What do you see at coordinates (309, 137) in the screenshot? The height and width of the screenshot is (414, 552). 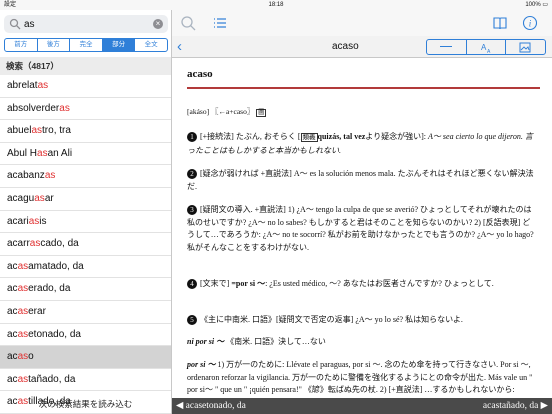 I see `synonym-tag: 類義` at bounding box center [309, 137].